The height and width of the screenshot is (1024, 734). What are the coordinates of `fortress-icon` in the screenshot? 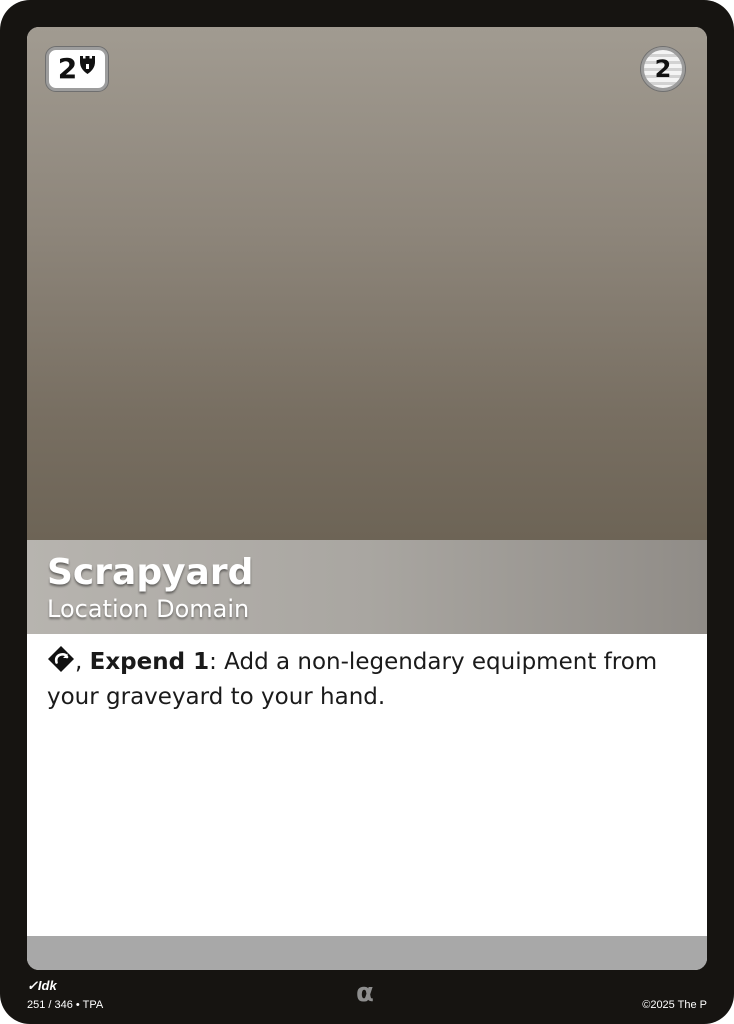 It's located at (88, 65).